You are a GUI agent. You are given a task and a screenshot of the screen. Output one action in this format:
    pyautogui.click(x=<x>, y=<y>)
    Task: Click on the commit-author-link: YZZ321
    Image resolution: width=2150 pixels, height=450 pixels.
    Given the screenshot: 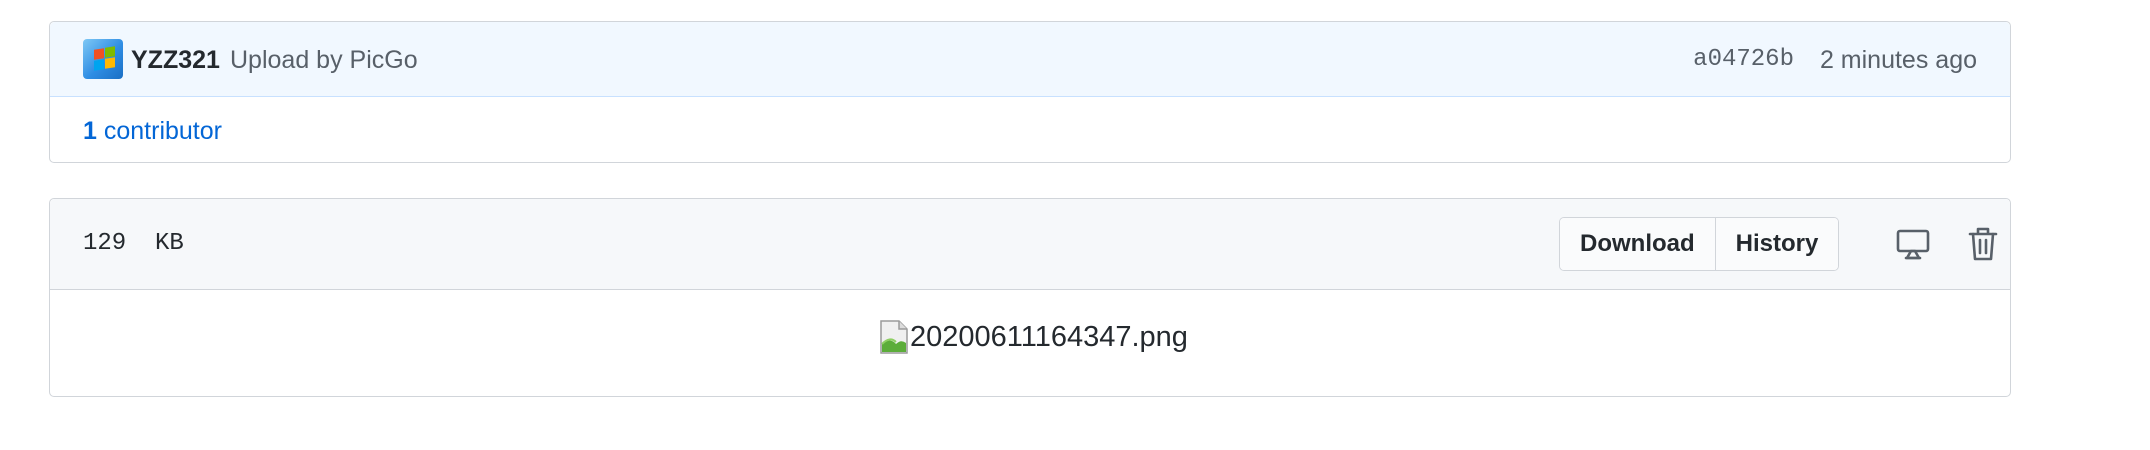 What is the action you would take?
    pyautogui.click(x=175, y=60)
    